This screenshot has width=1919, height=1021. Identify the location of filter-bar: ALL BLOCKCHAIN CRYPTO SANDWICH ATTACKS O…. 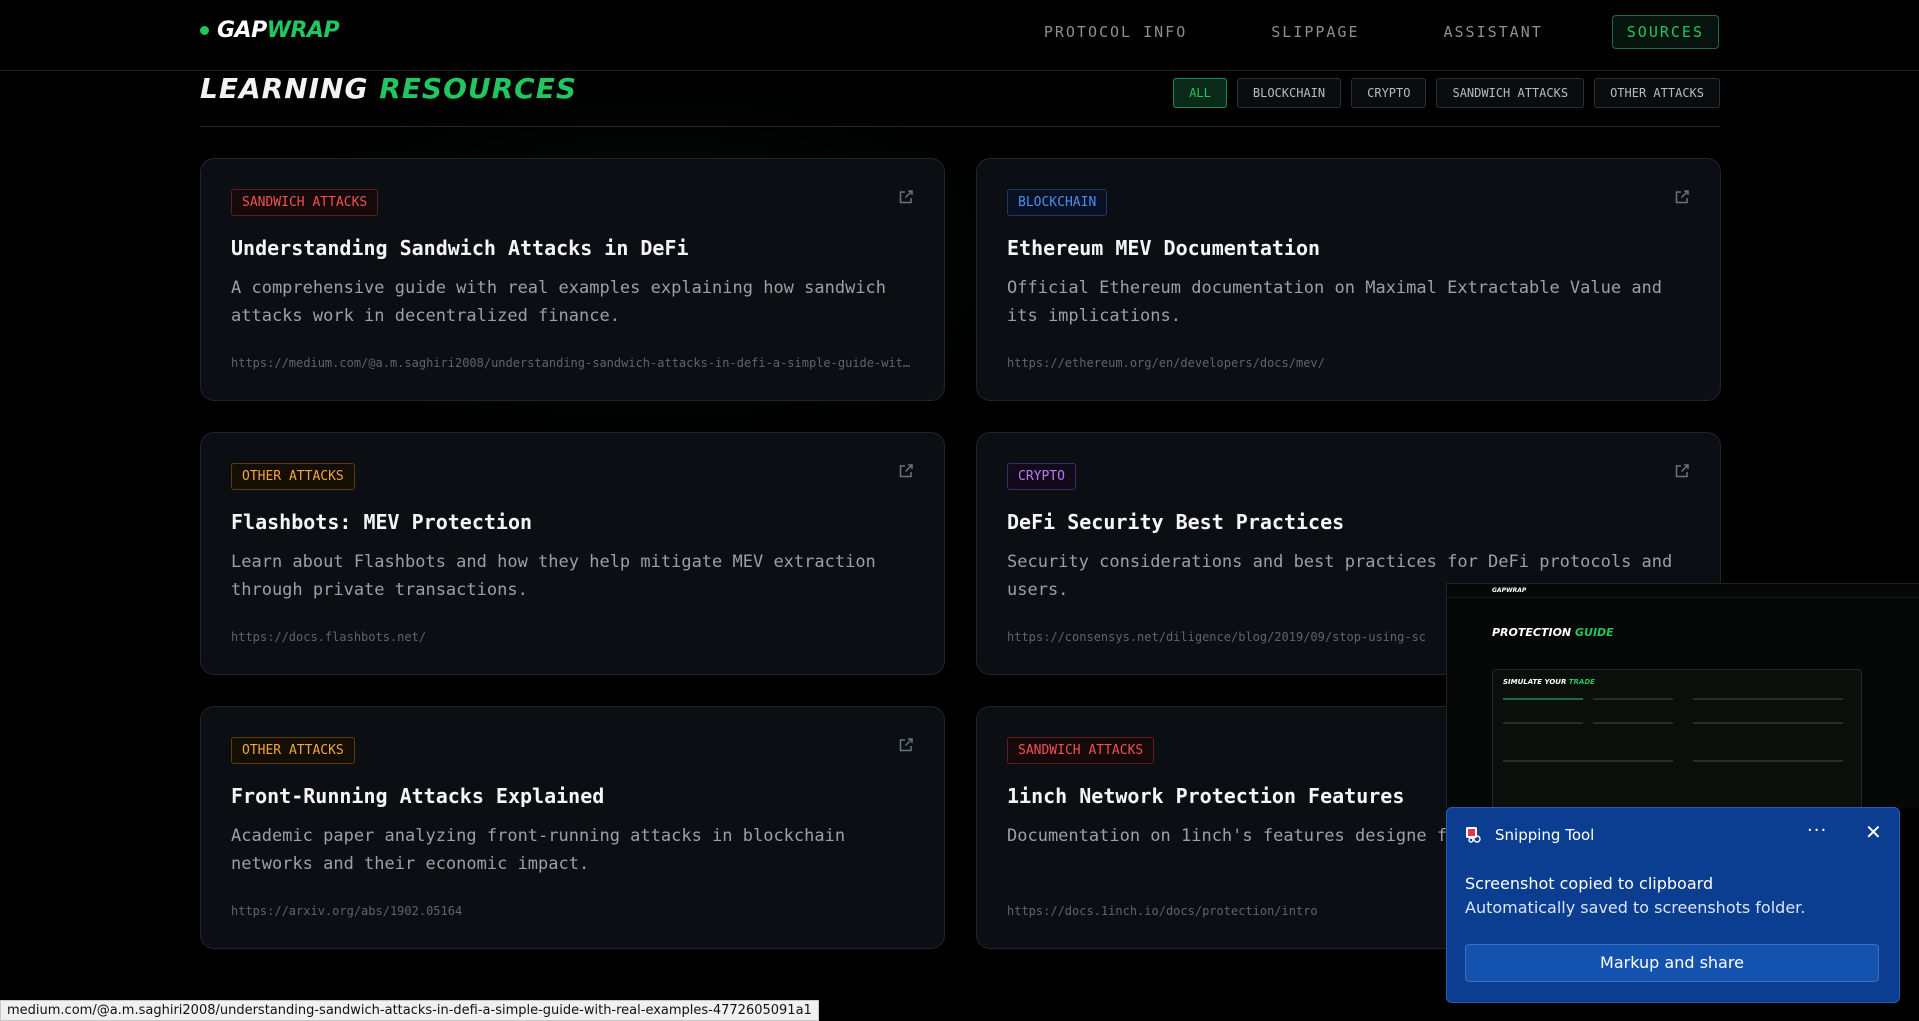
(1446, 93).